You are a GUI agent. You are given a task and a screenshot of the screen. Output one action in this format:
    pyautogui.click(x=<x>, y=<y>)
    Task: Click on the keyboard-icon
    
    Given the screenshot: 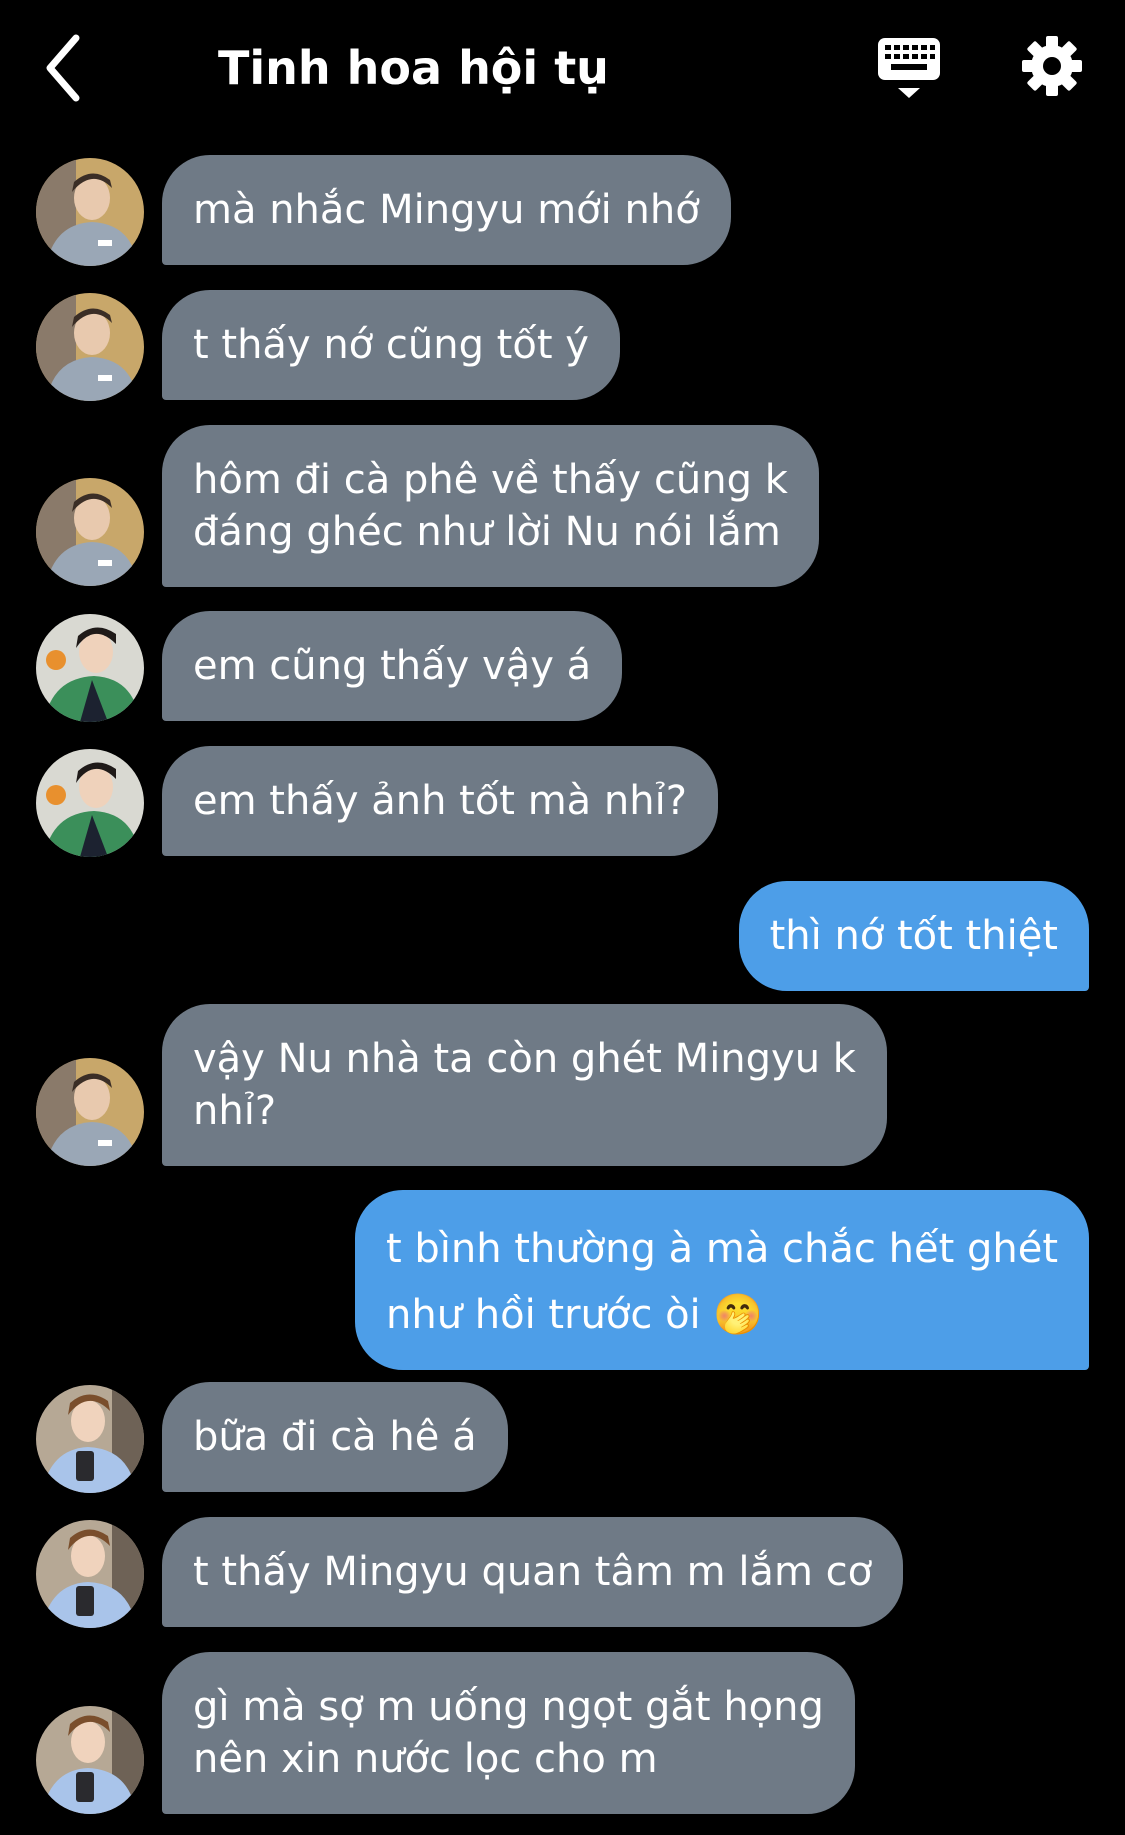 What is the action you would take?
    pyautogui.click(x=909, y=68)
    